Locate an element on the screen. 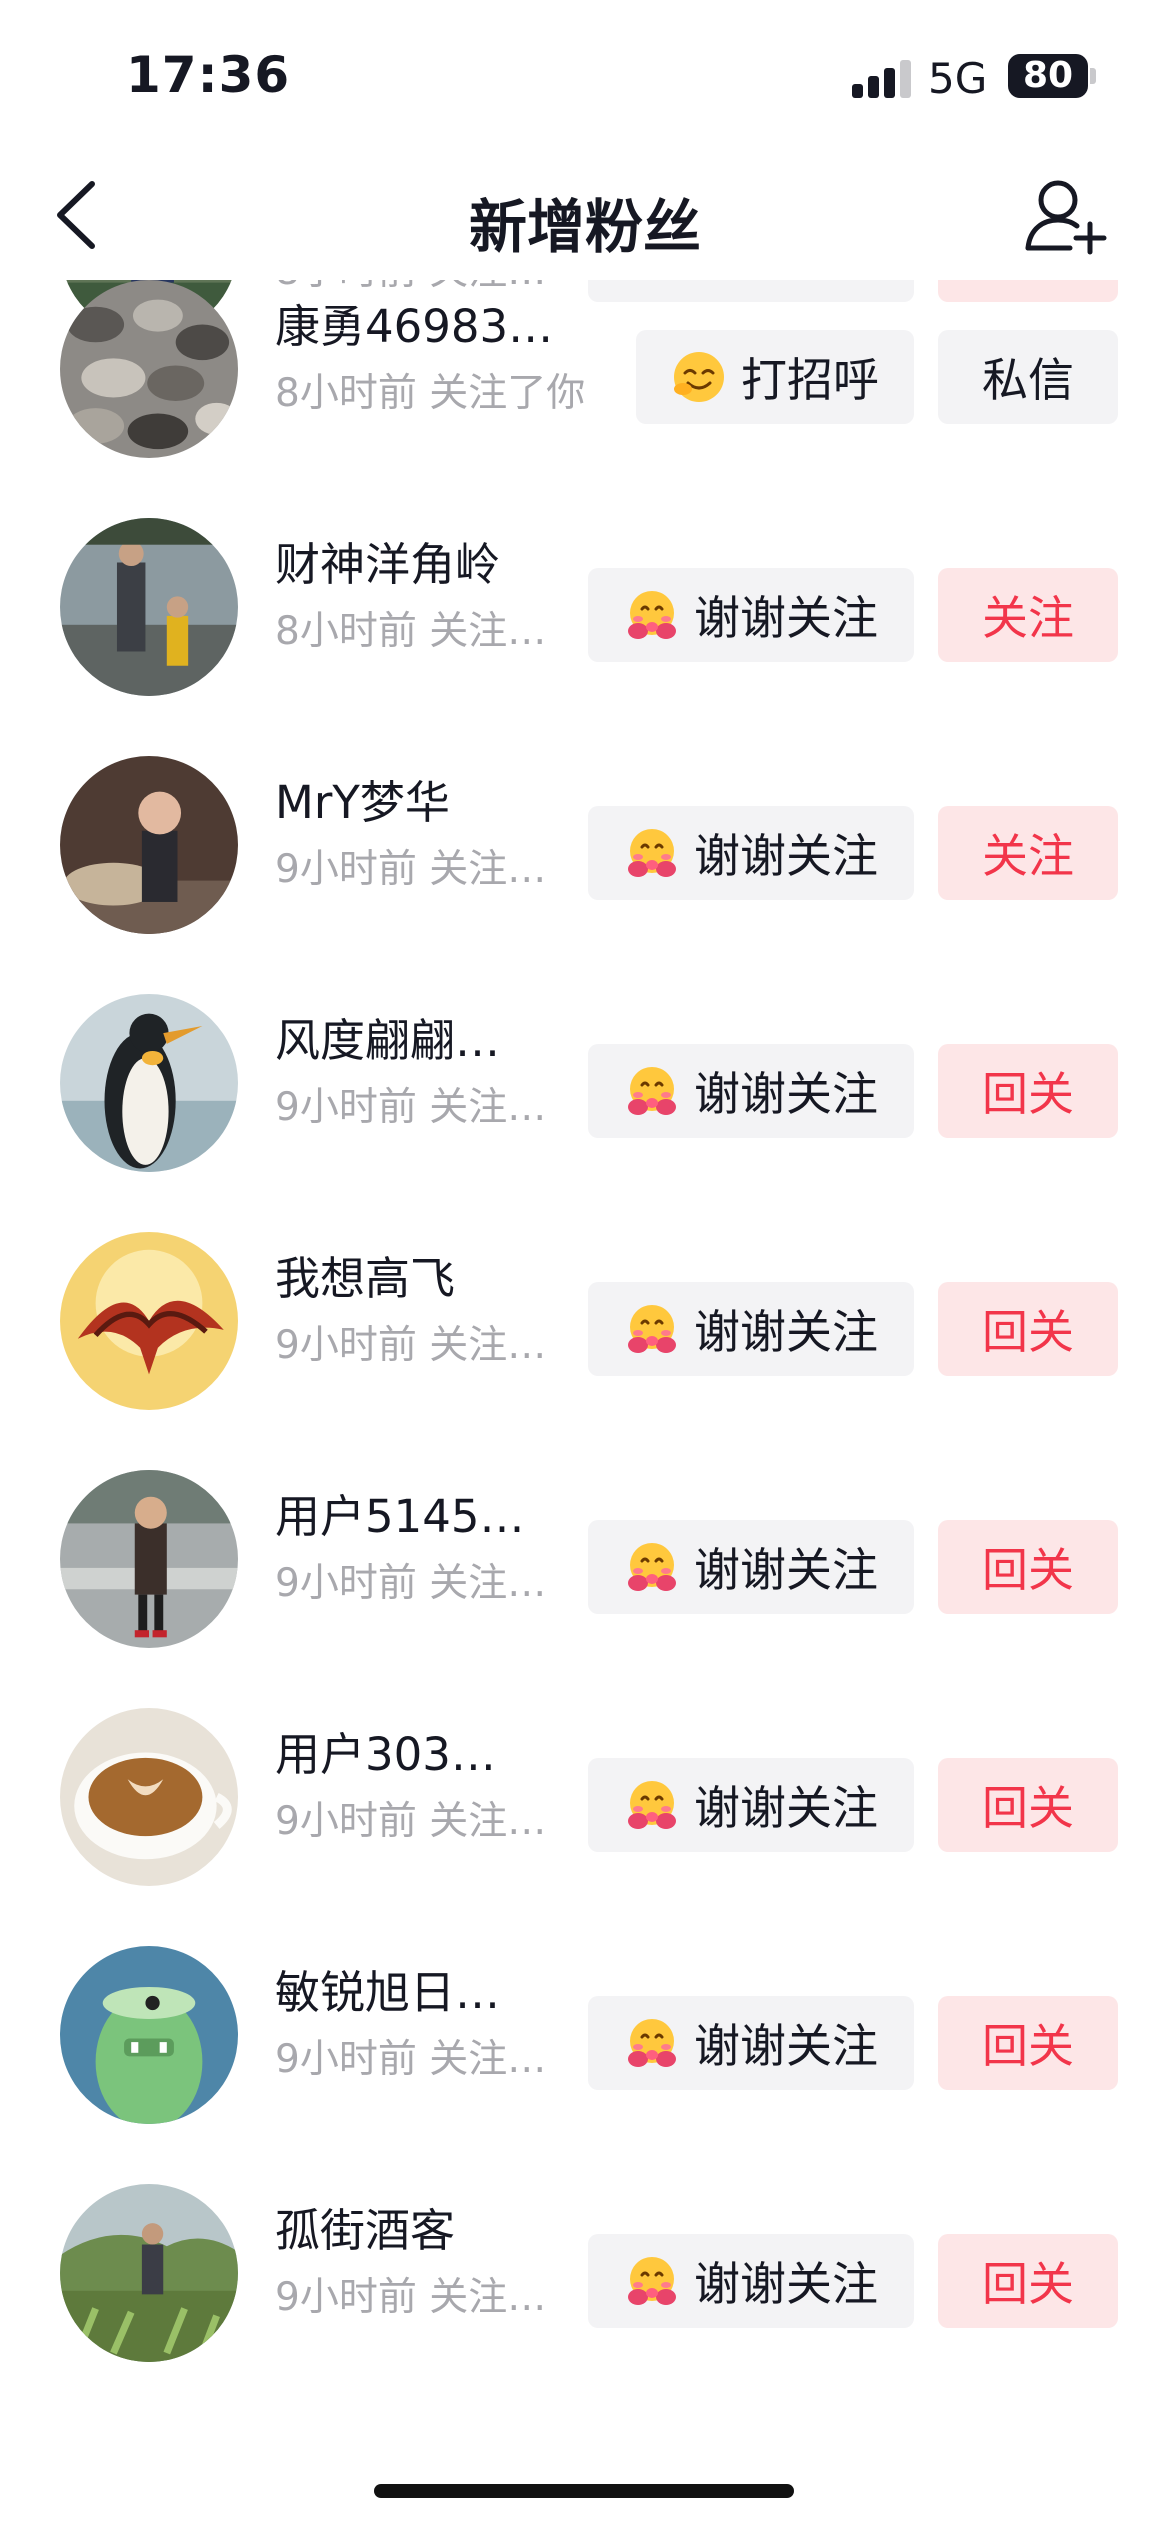 This screenshot has width=1170, height=2532. follower-name: 财神洋角岭 is located at coordinates (387, 560).